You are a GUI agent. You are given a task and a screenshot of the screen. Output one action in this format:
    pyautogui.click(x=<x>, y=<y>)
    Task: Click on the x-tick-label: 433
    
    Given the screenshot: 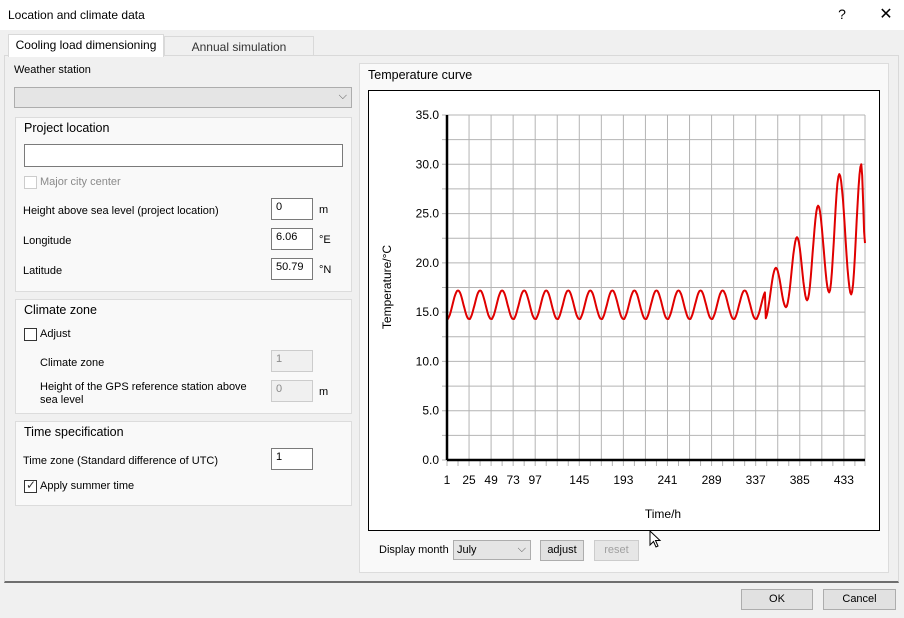 What is the action you would take?
    pyautogui.click(x=844, y=480)
    